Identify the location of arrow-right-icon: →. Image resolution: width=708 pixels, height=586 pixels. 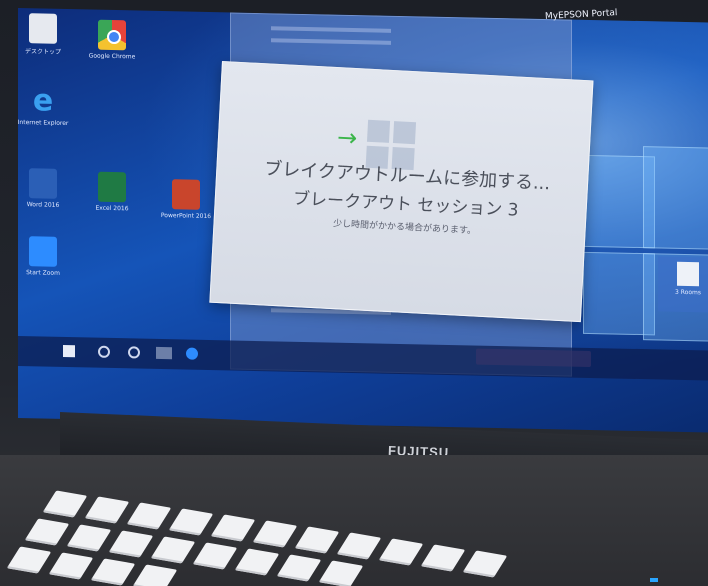
(347, 138).